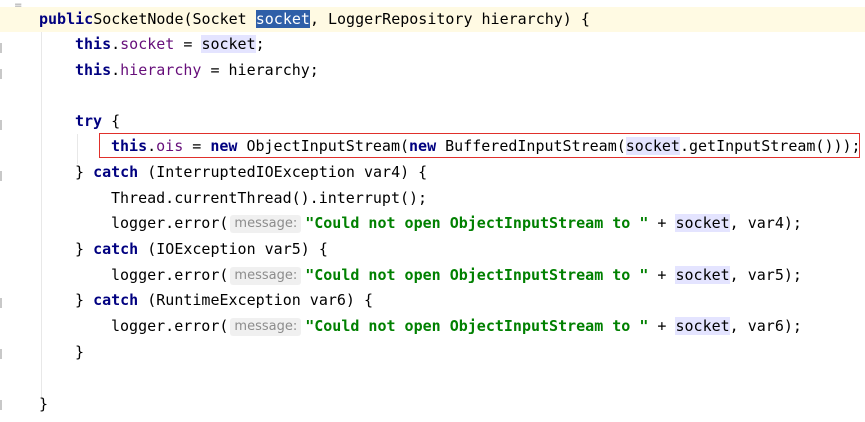  Describe the element at coordinates (66, 19) in the screenshot. I see `keyword-token: public` at that location.